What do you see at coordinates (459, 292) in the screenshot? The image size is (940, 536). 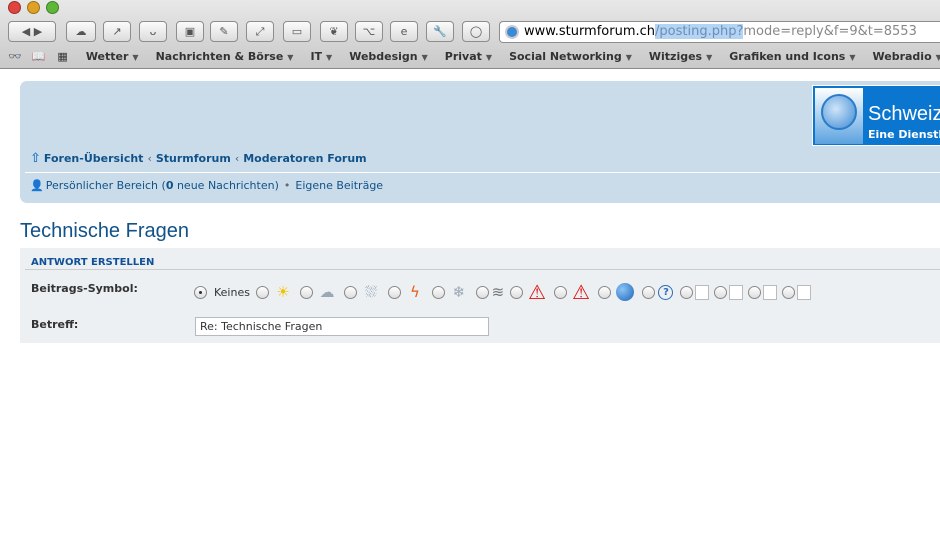 I see `snow-icon: ❄` at bounding box center [459, 292].